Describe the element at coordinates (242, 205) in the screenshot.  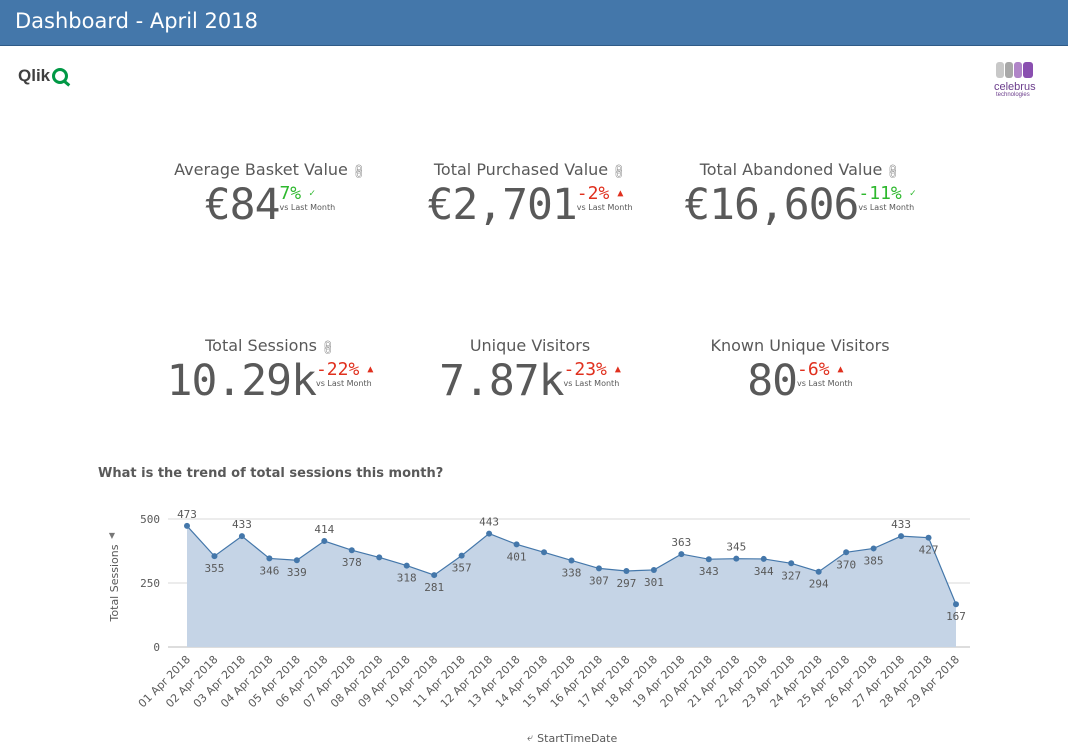
I see `kpi-value: €84` at that location.